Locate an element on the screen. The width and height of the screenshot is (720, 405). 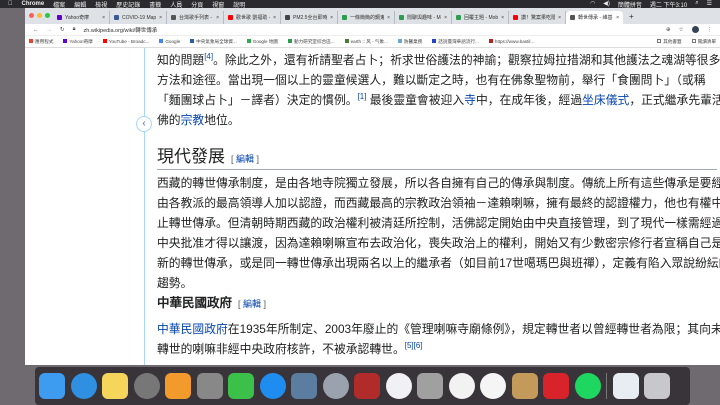
downloads-stack-icon is located at coordinates (625, 386).